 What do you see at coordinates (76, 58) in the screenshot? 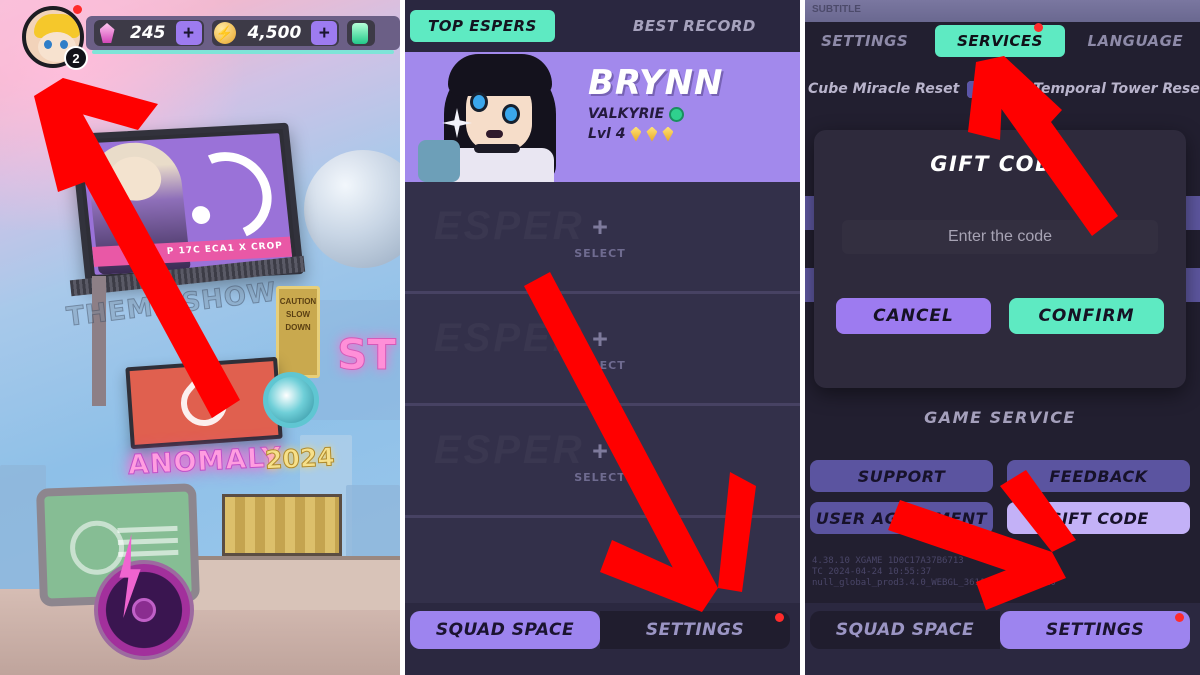
I see `avatar-level-badge: 2` at bounding box center [76, 58].